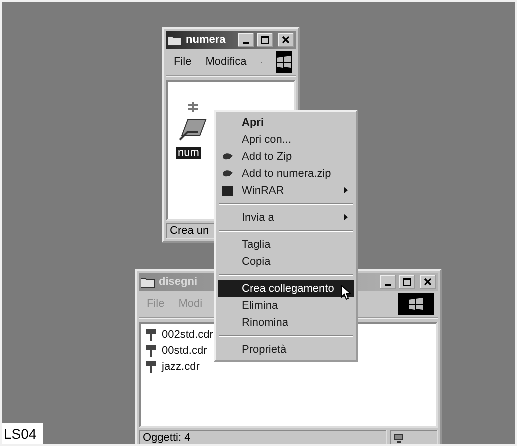 This screenshot has width=517, height=446. I want to click on menu-item: Modifica, so click(226, 62).